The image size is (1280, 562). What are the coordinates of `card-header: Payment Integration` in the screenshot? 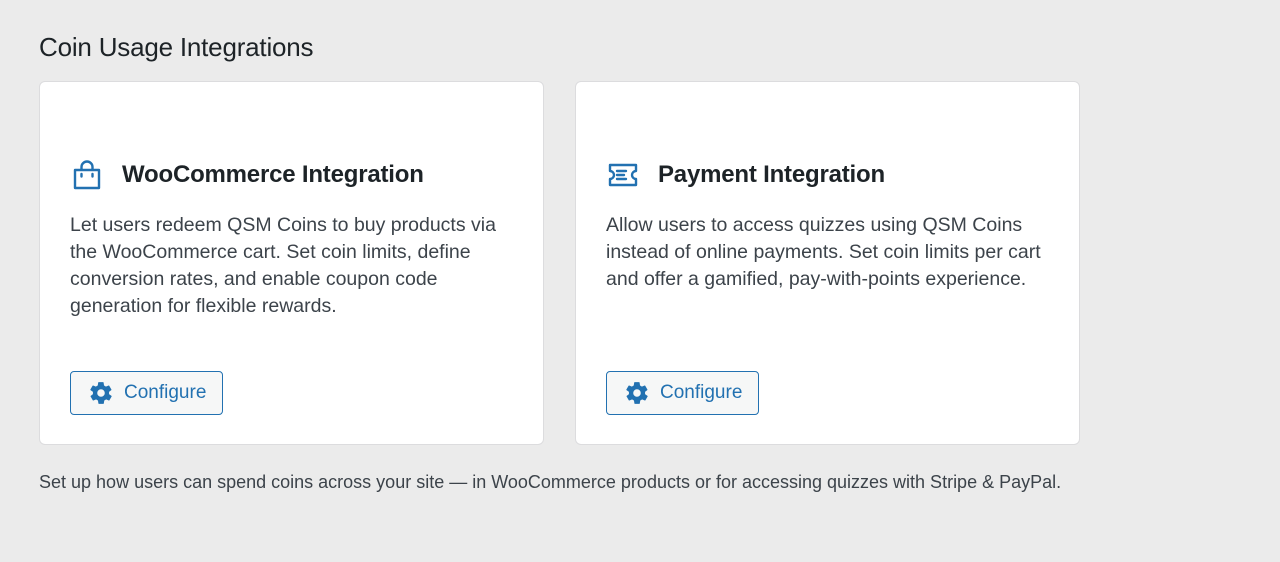 It's located at (745, 175).